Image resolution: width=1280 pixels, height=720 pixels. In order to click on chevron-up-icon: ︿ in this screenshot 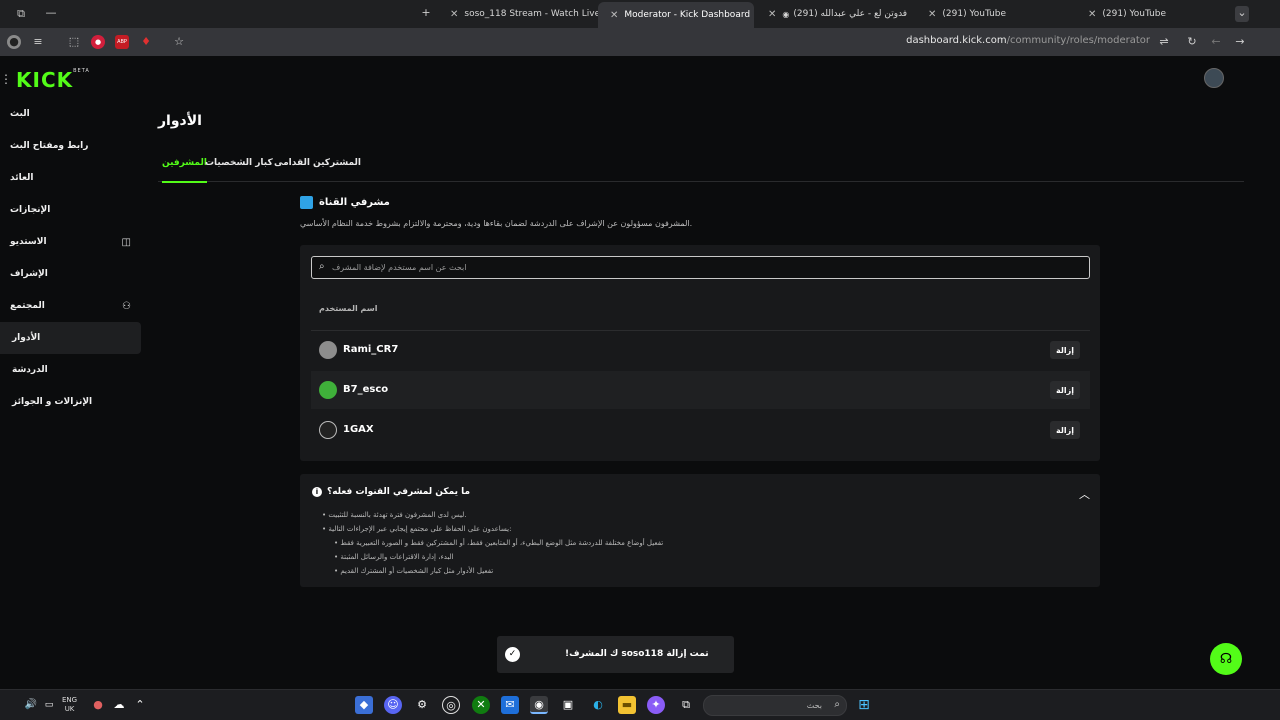, I will do `click(1084, 494)`.